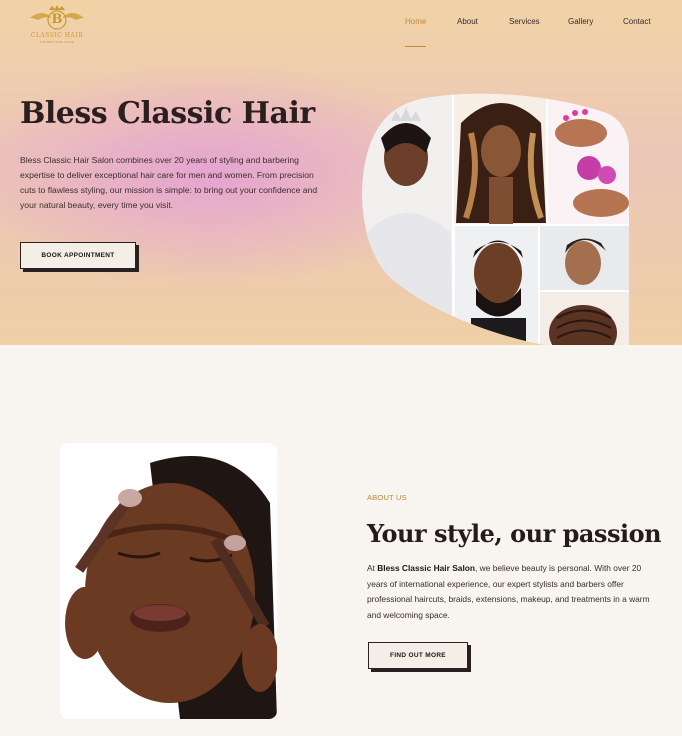 The height and width of the screenshot is (736, 682). What do you see at coordinates (426, 568) in the screenshot?
I see `about-desc-brand: Bless Classic Hair Salon` at bounding box center [426, 568].